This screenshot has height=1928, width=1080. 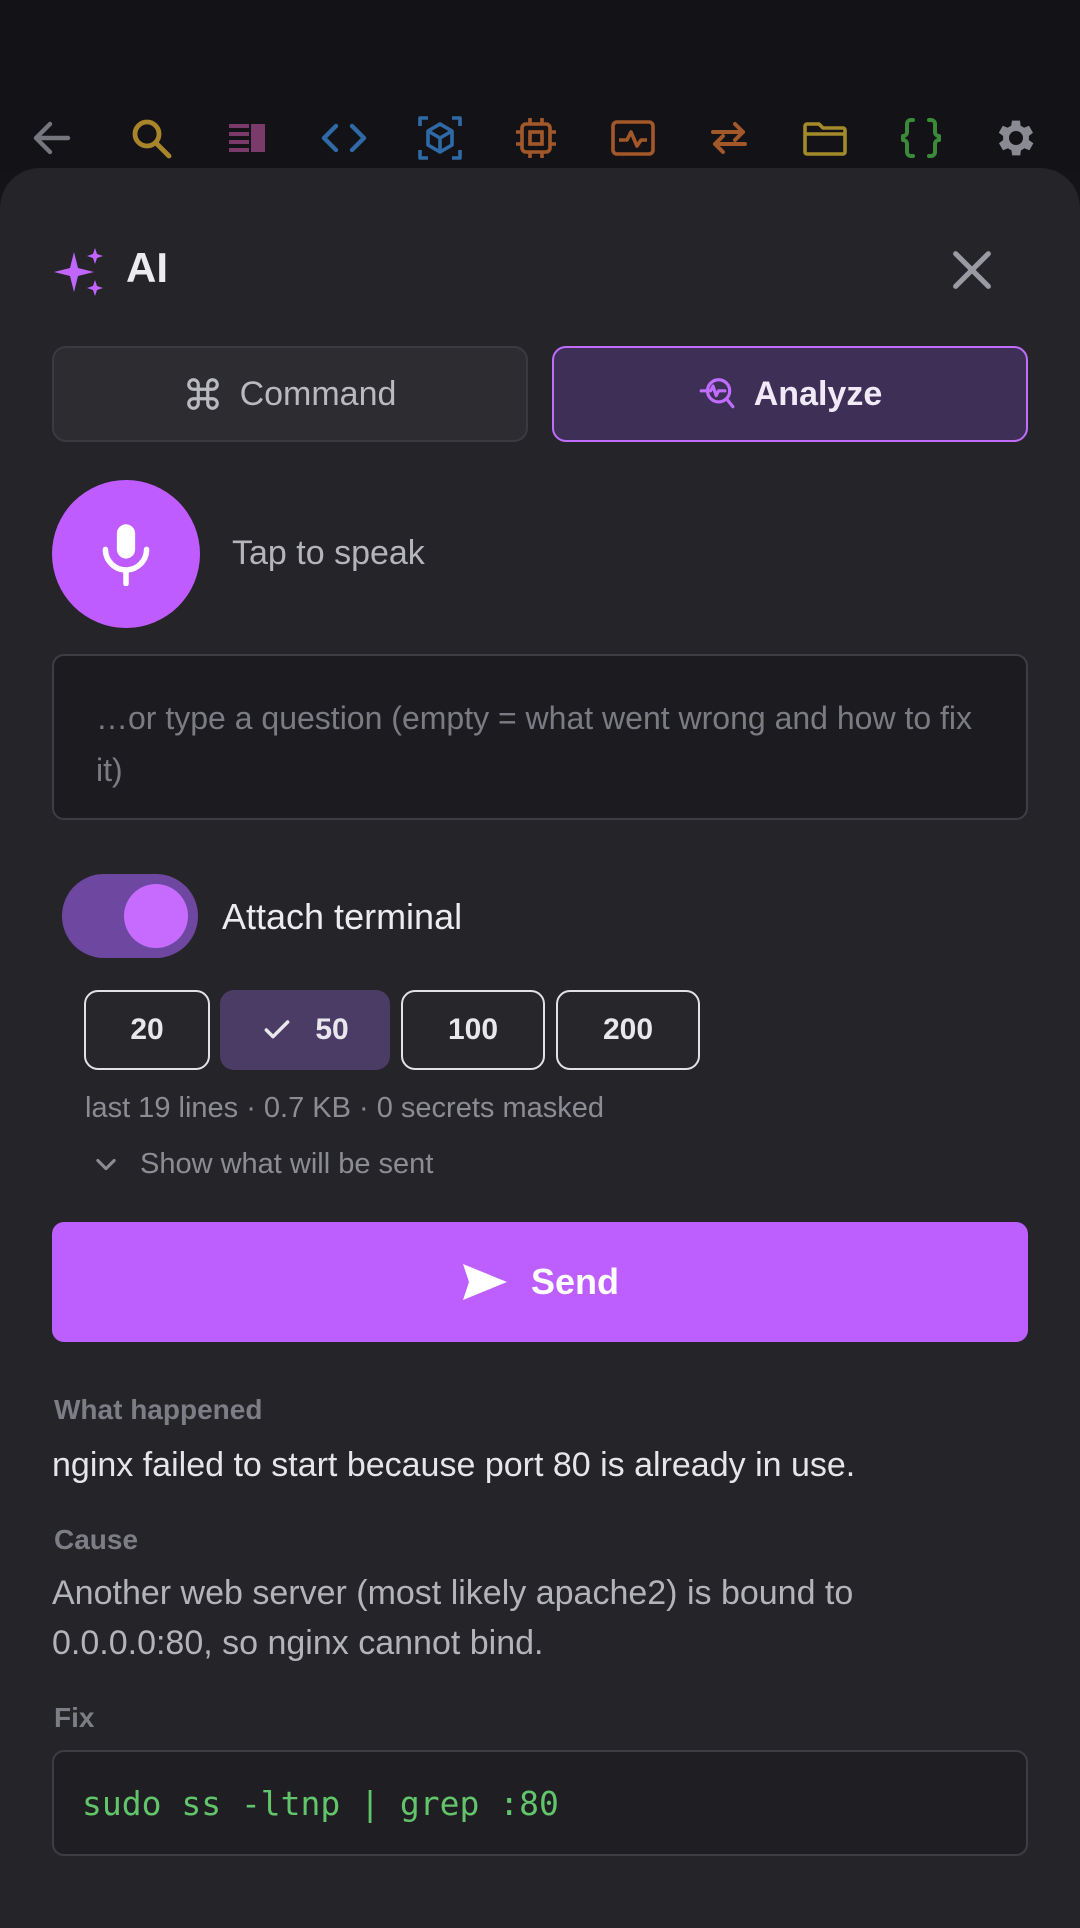 I want to click on lines-chip-100: 100, so click(x=473, y=1030).